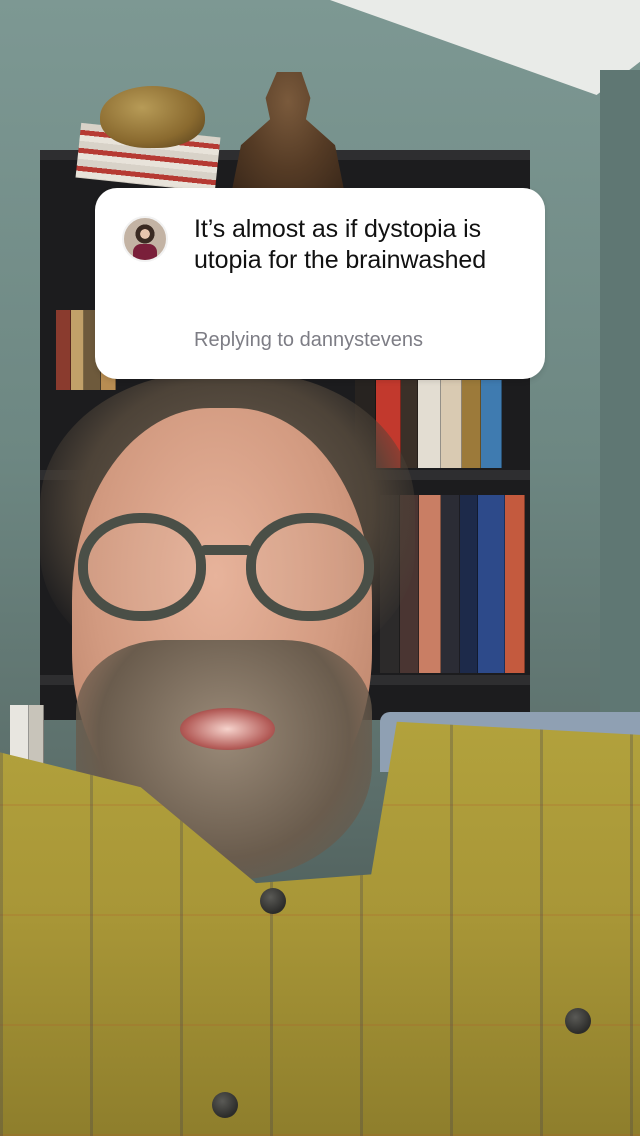  What do you see at coordinates (227, 729) in the screenshot?
I see `mouth` at bounding box center [227, 729].